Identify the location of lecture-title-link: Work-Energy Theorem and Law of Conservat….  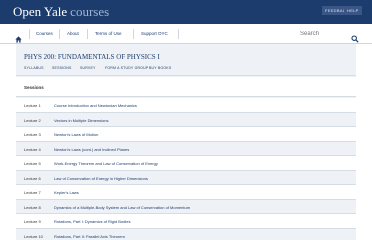
(106, 163).